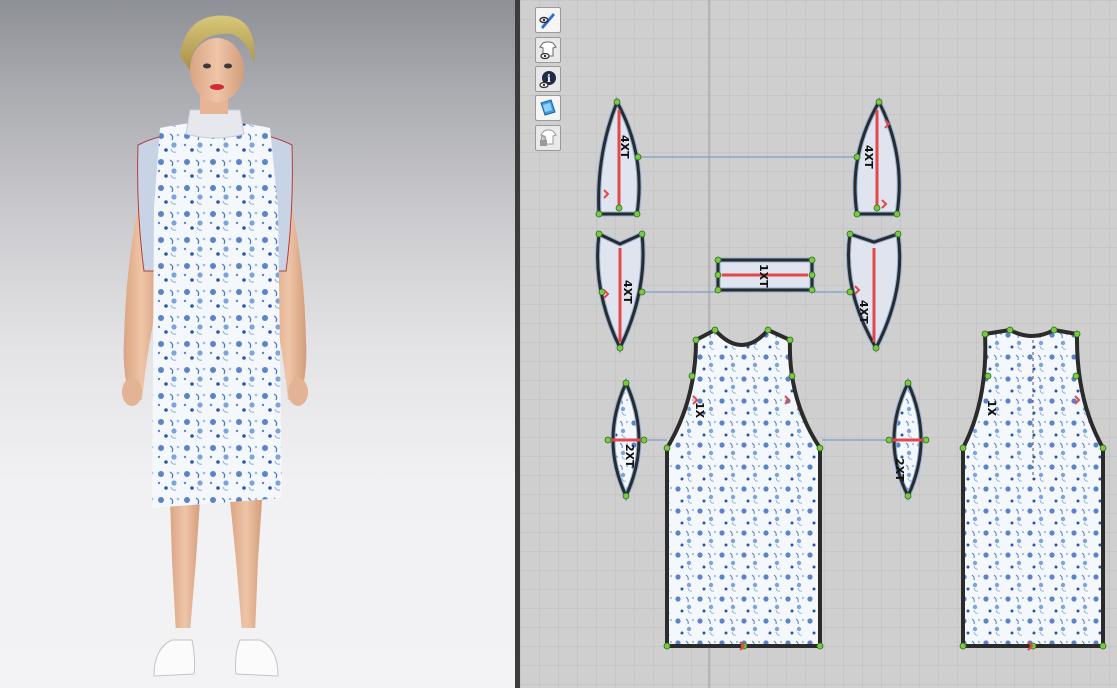 The width and height of the screenshot is (1117, 688). I want to click on pattern-piece-mid-strip: 1XT, so click(765, 275).